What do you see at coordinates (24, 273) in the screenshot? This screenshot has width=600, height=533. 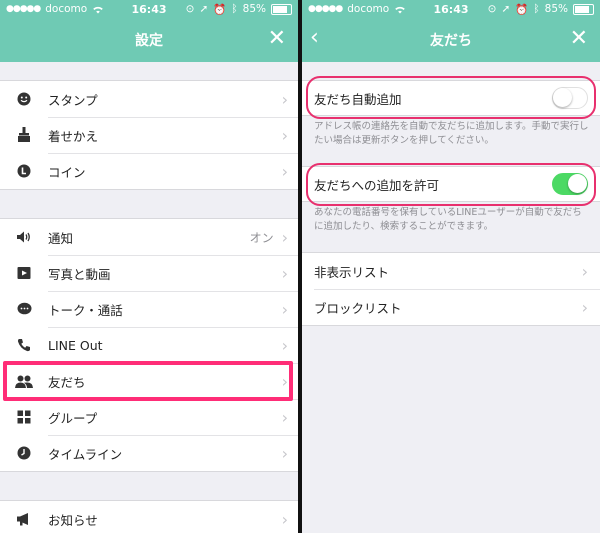 I see `photo-video-icon` at bounding box center [24, 273].